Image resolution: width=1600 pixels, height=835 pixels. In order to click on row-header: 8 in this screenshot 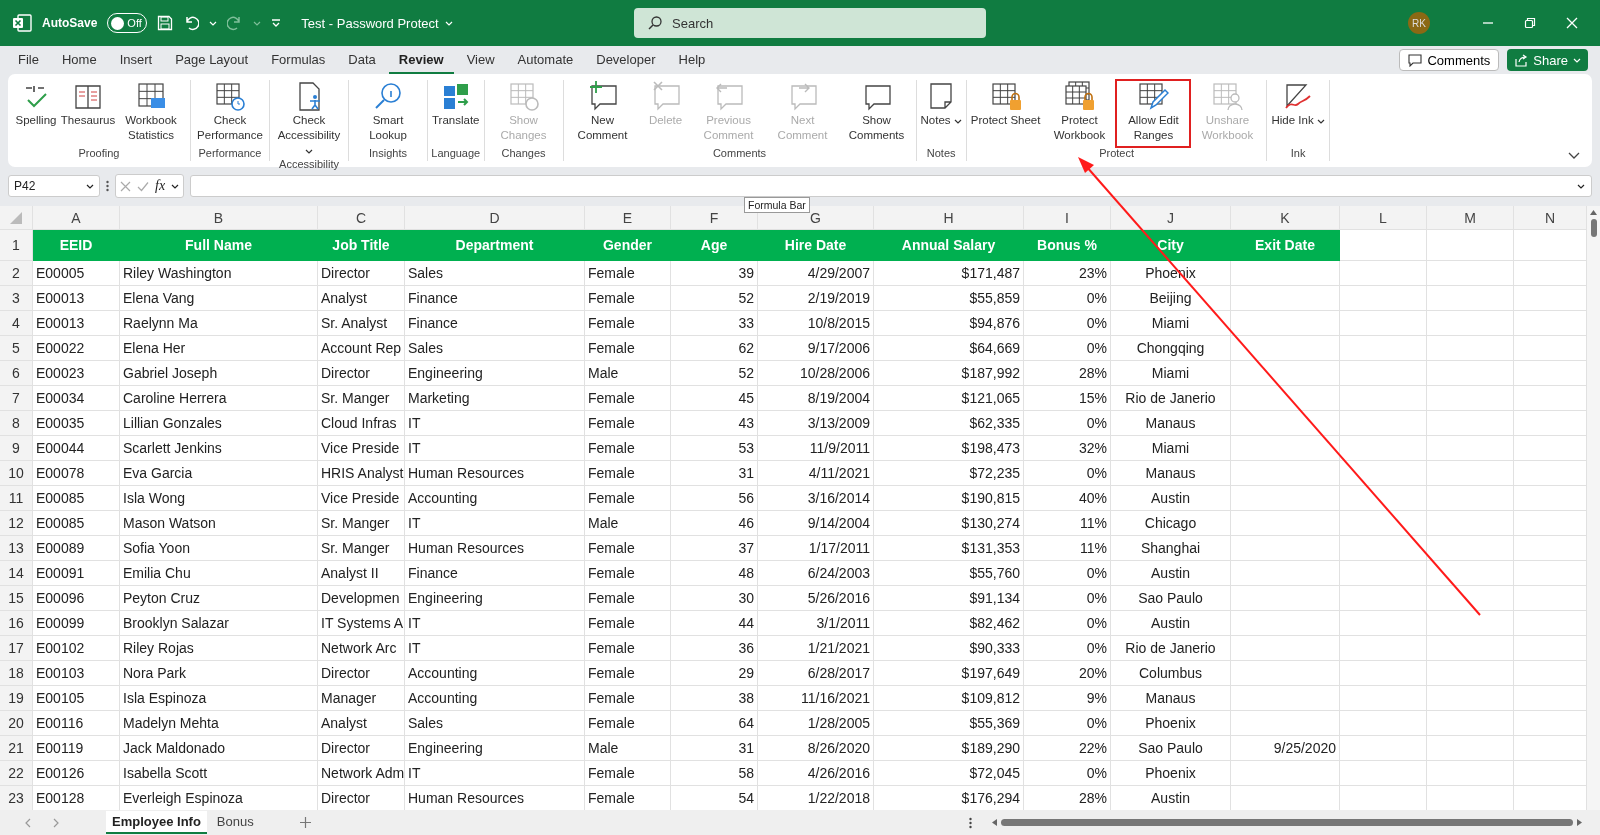, I will do `click(16, 423)`.